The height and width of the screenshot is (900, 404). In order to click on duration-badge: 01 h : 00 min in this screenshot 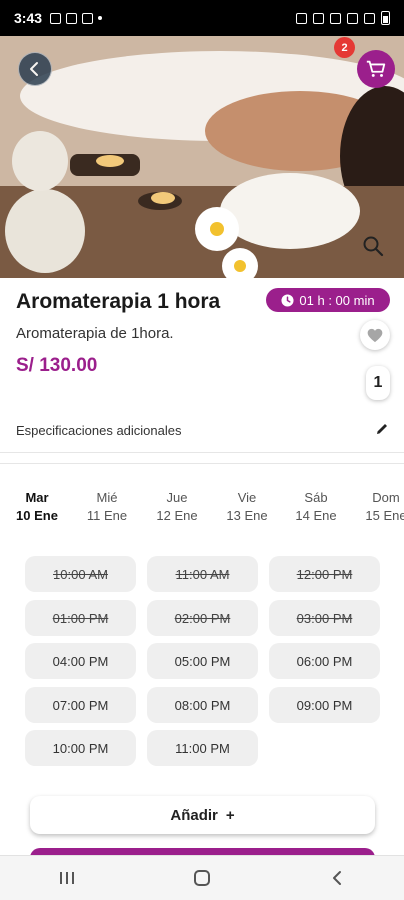, I will do `click(328, 300)`.